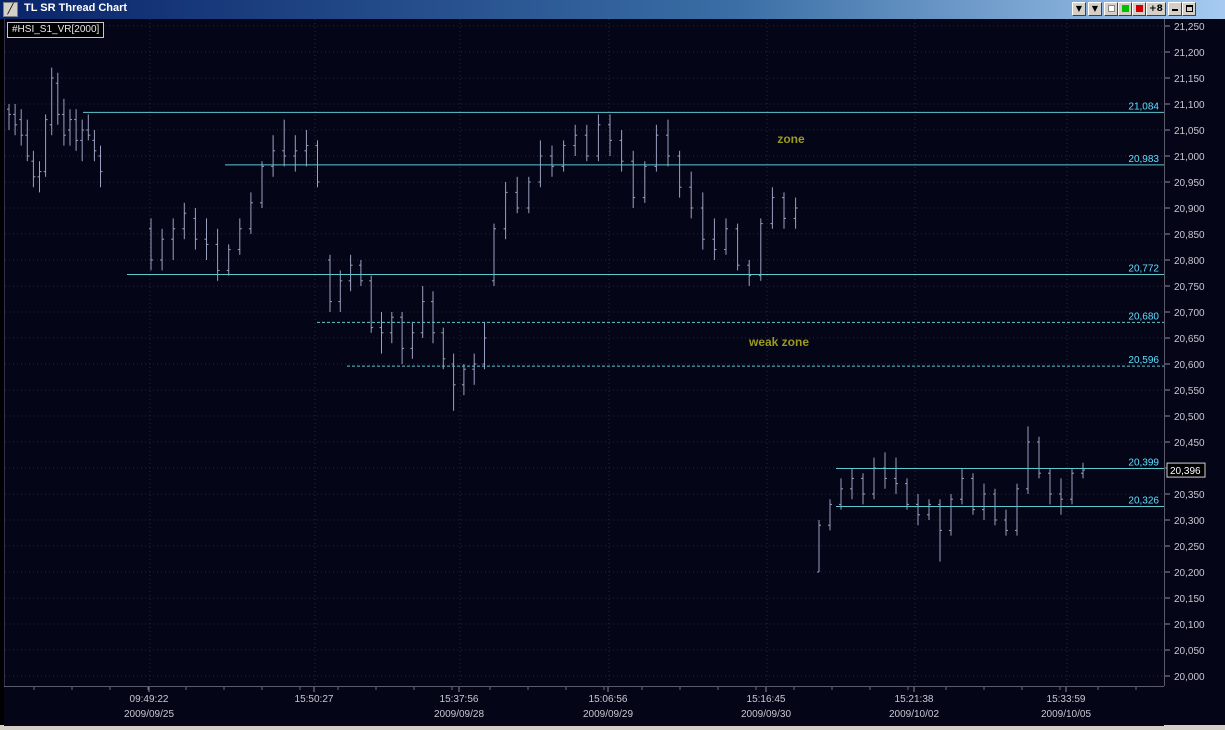 The height and width of the screenshot is (730, 1225). I want to click on sr-label: 20,772, so click(1143, 269).